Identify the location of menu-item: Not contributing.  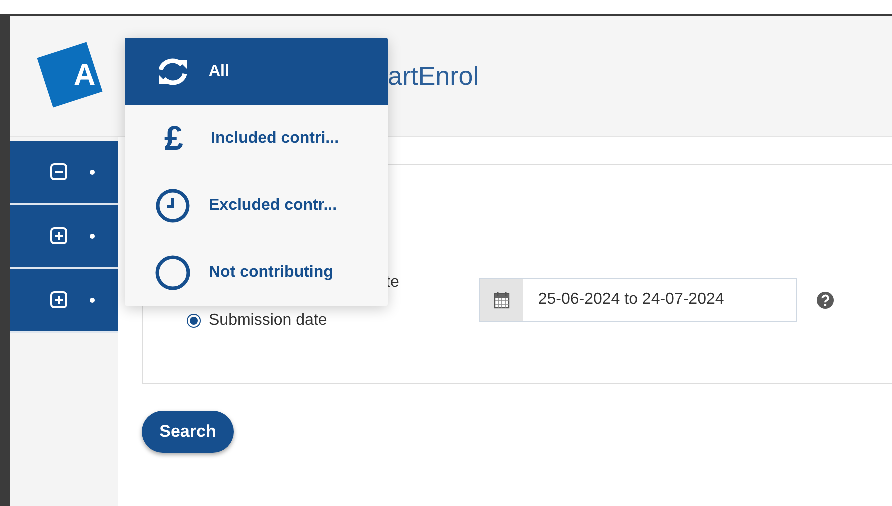
(256, 272).